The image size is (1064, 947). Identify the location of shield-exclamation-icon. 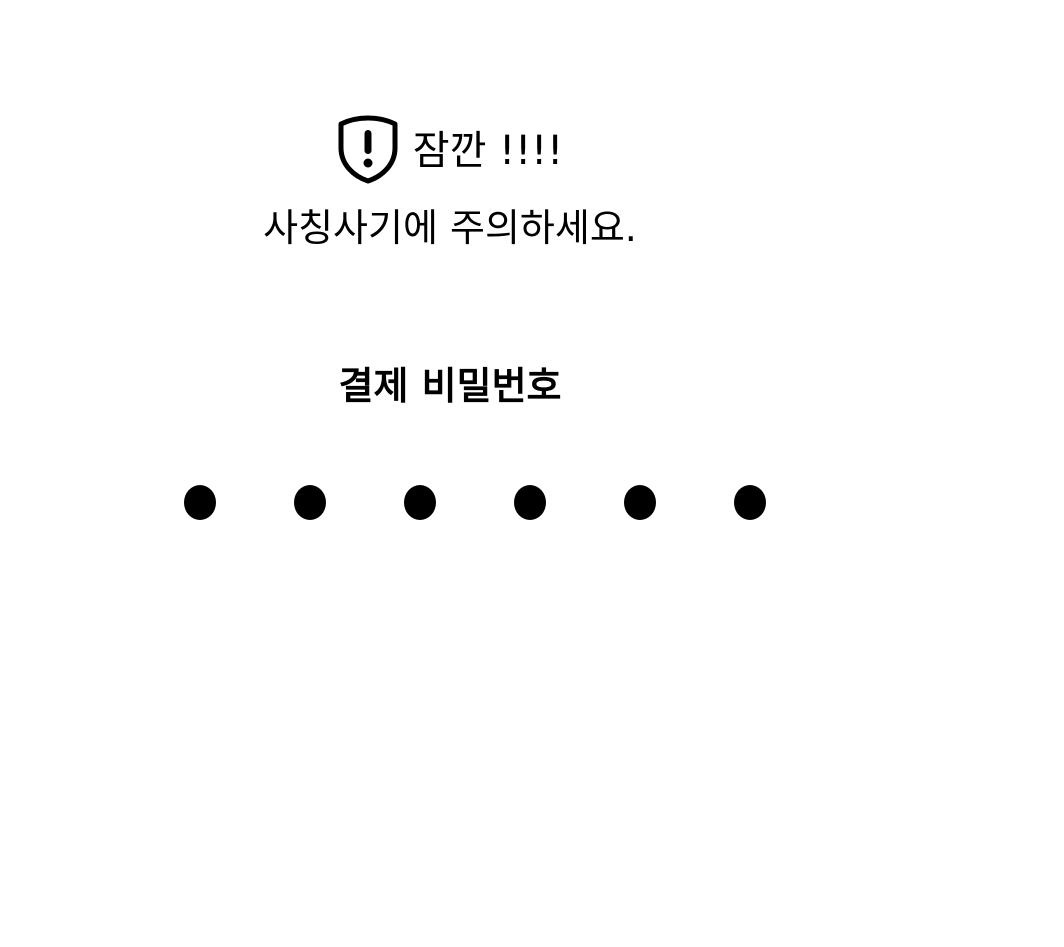
(368, 149).